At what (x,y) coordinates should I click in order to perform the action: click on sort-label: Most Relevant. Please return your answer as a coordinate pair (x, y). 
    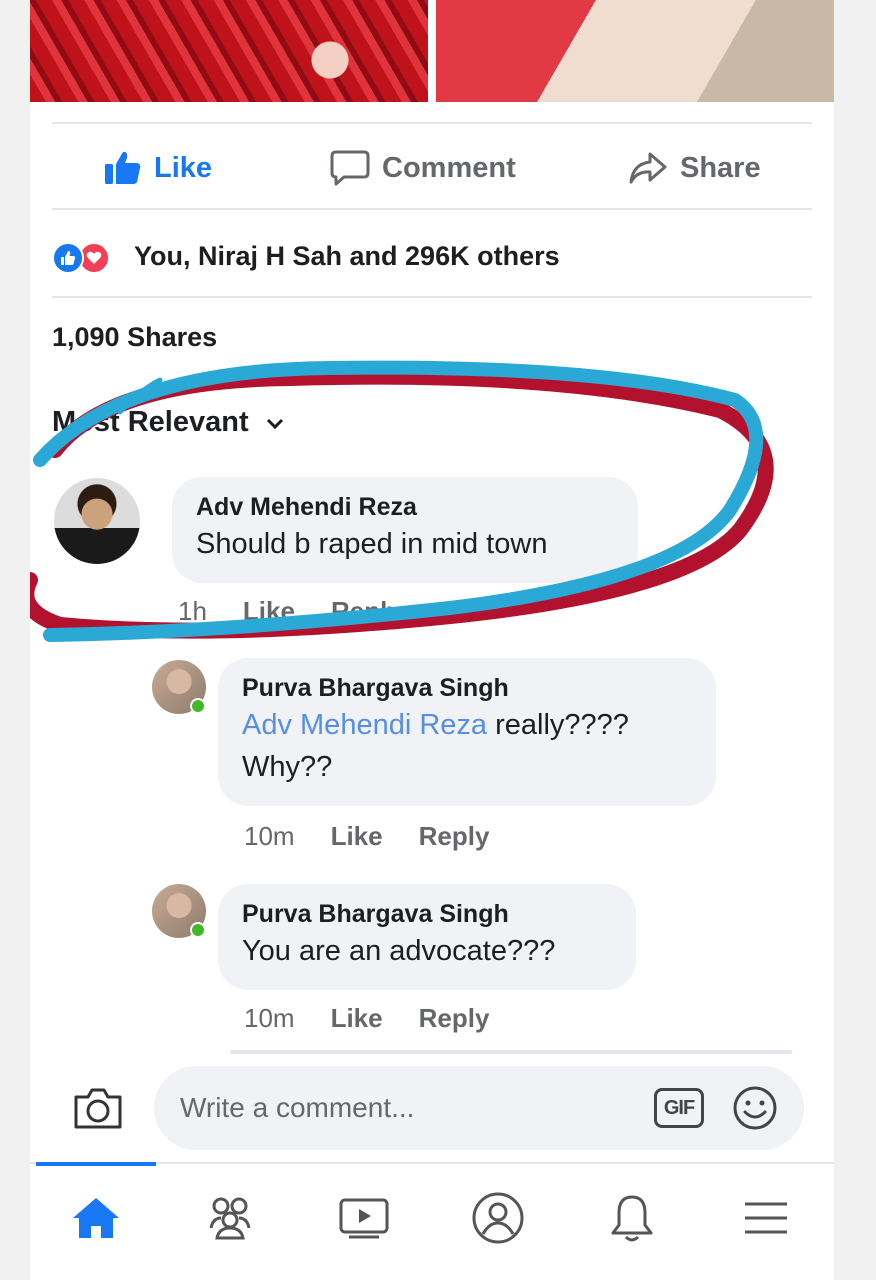
    Looking at the image, I should click on (150, 422).